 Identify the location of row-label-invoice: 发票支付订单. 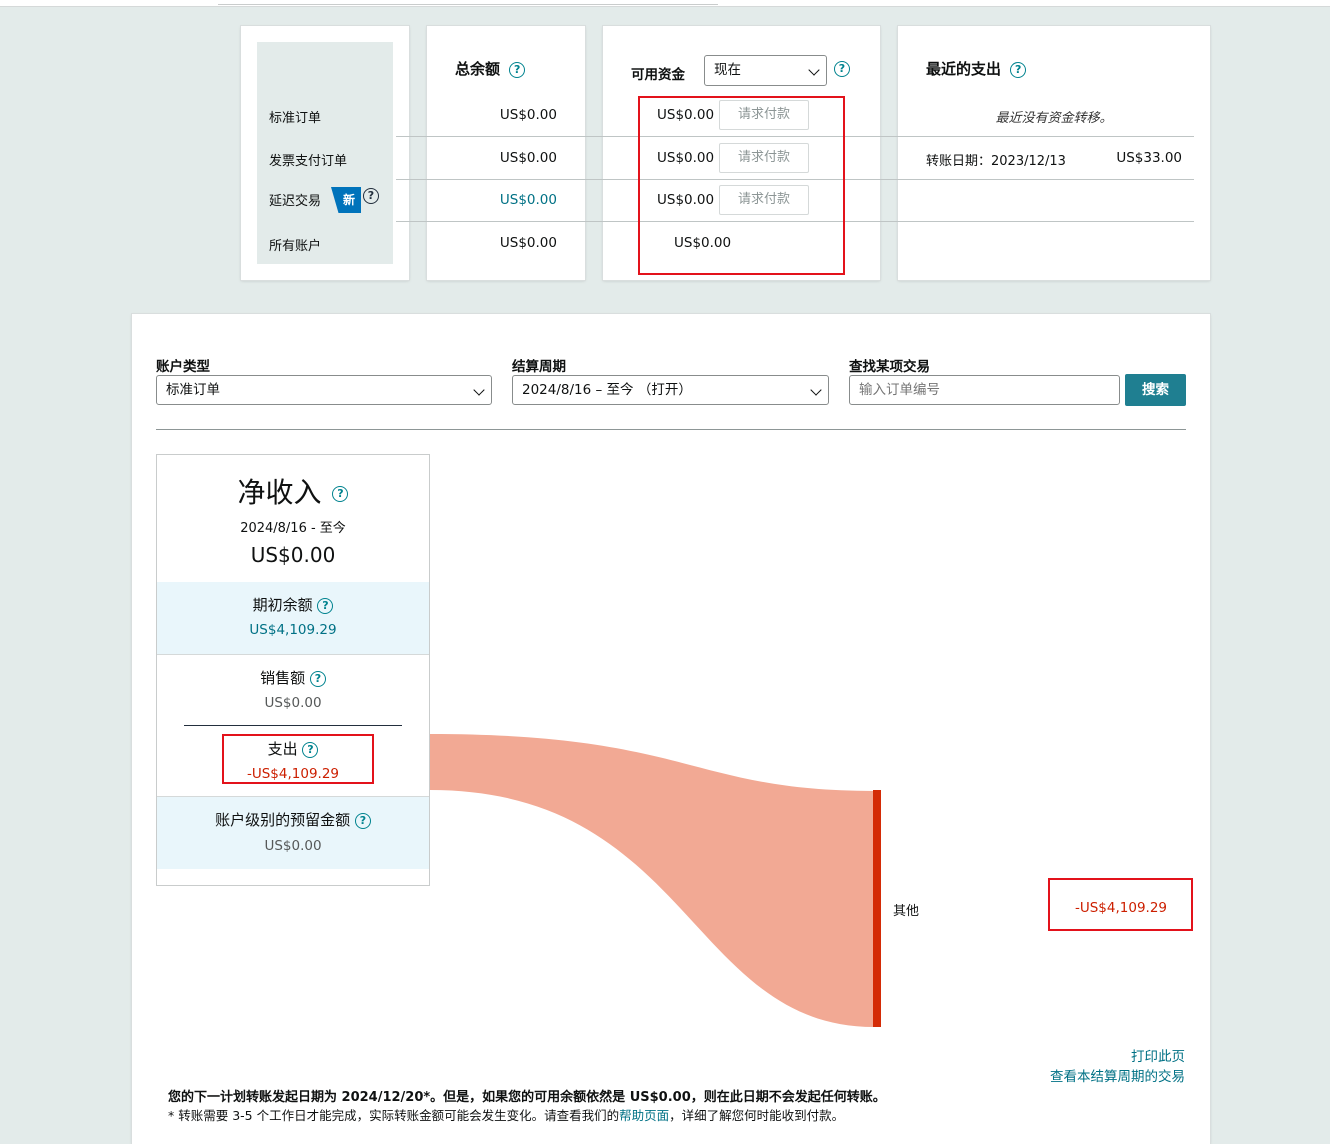
(308, 161).